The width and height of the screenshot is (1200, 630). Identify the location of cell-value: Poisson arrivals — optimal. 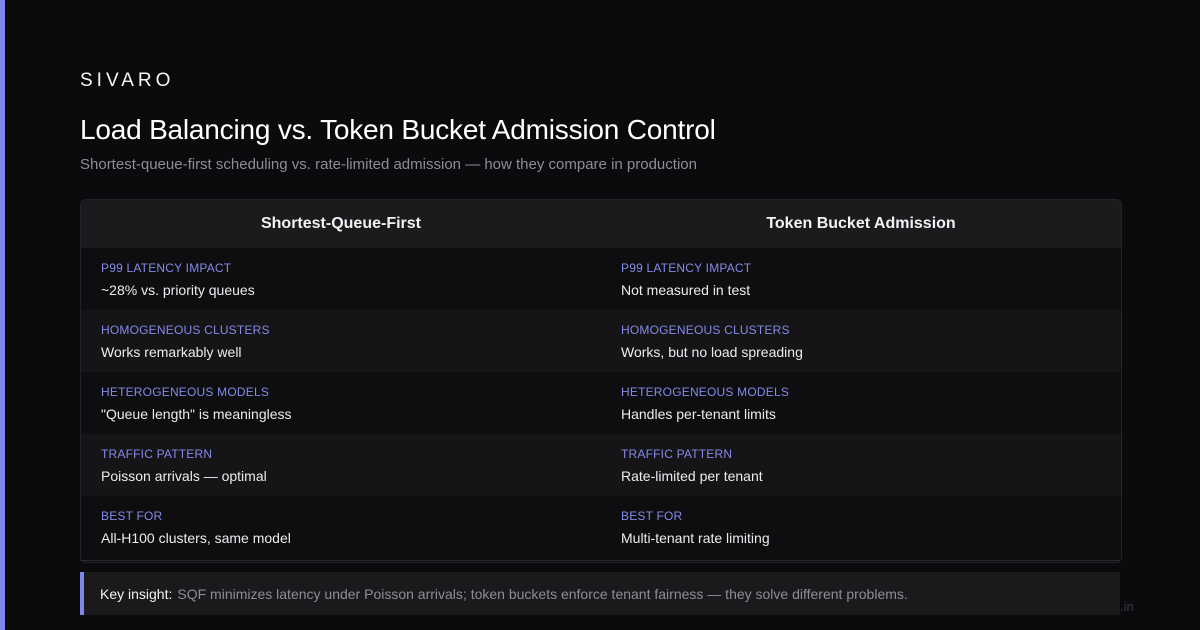
(184, 476).